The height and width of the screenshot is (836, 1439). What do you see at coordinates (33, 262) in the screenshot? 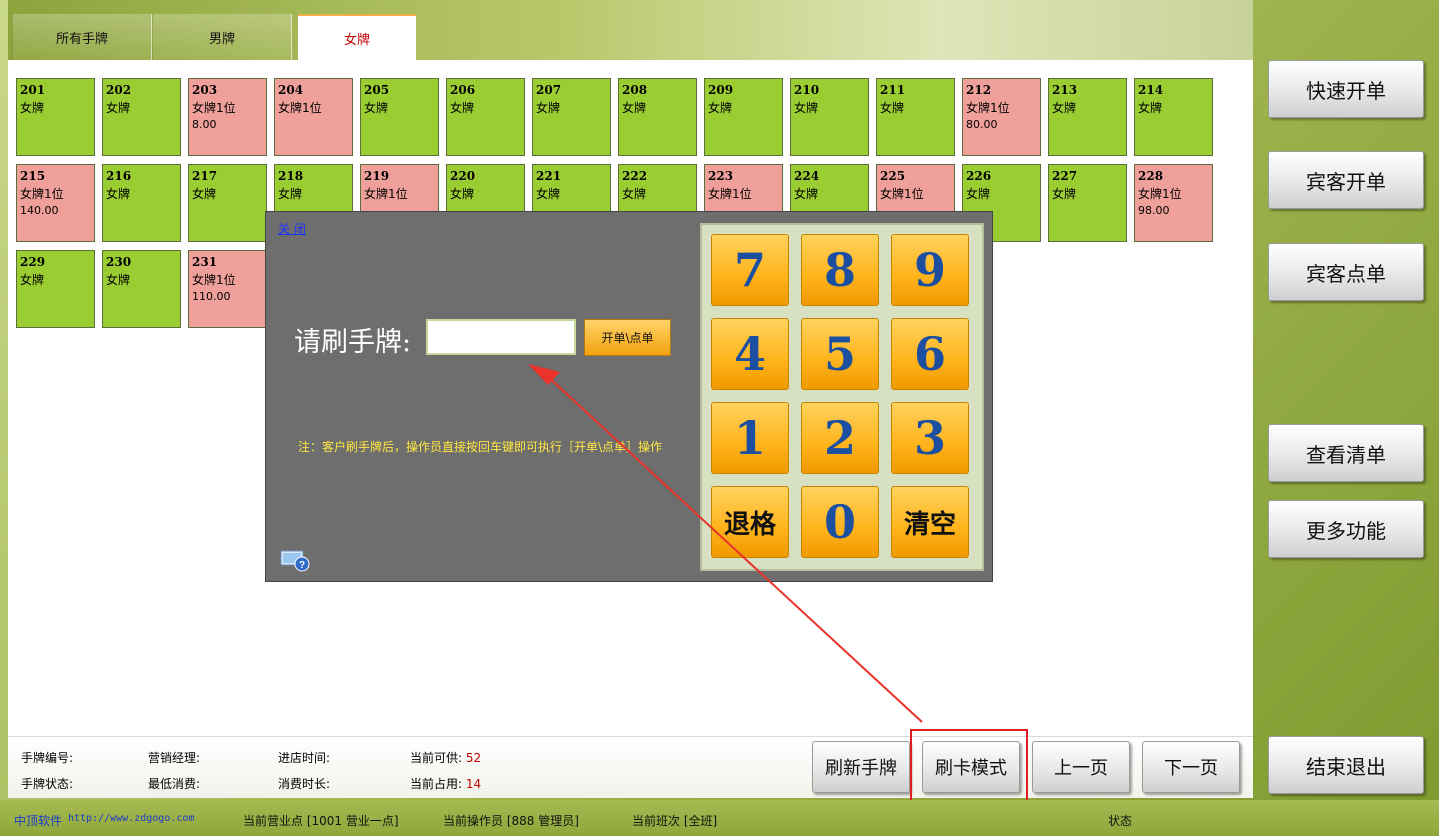
I see `card-number: 229` at bounding box center [33, 262].